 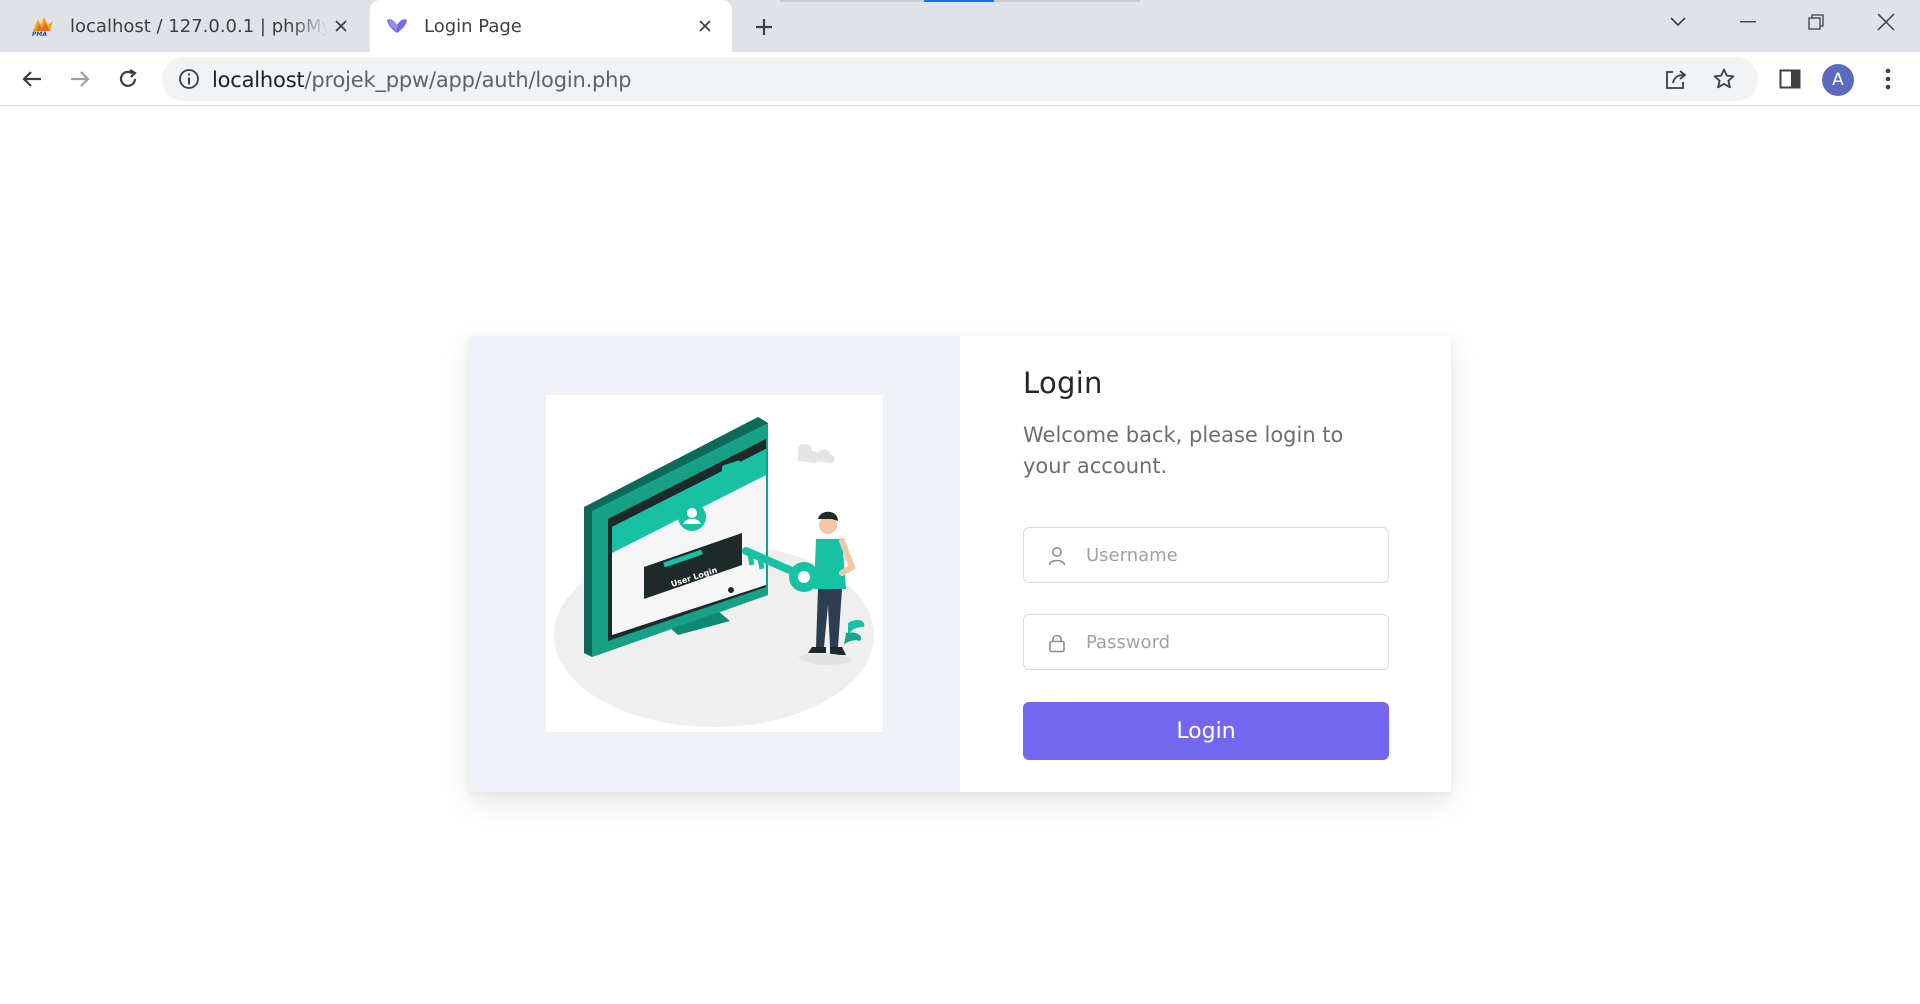 I want to click on lock-icon, so click(x=1057, y=643).